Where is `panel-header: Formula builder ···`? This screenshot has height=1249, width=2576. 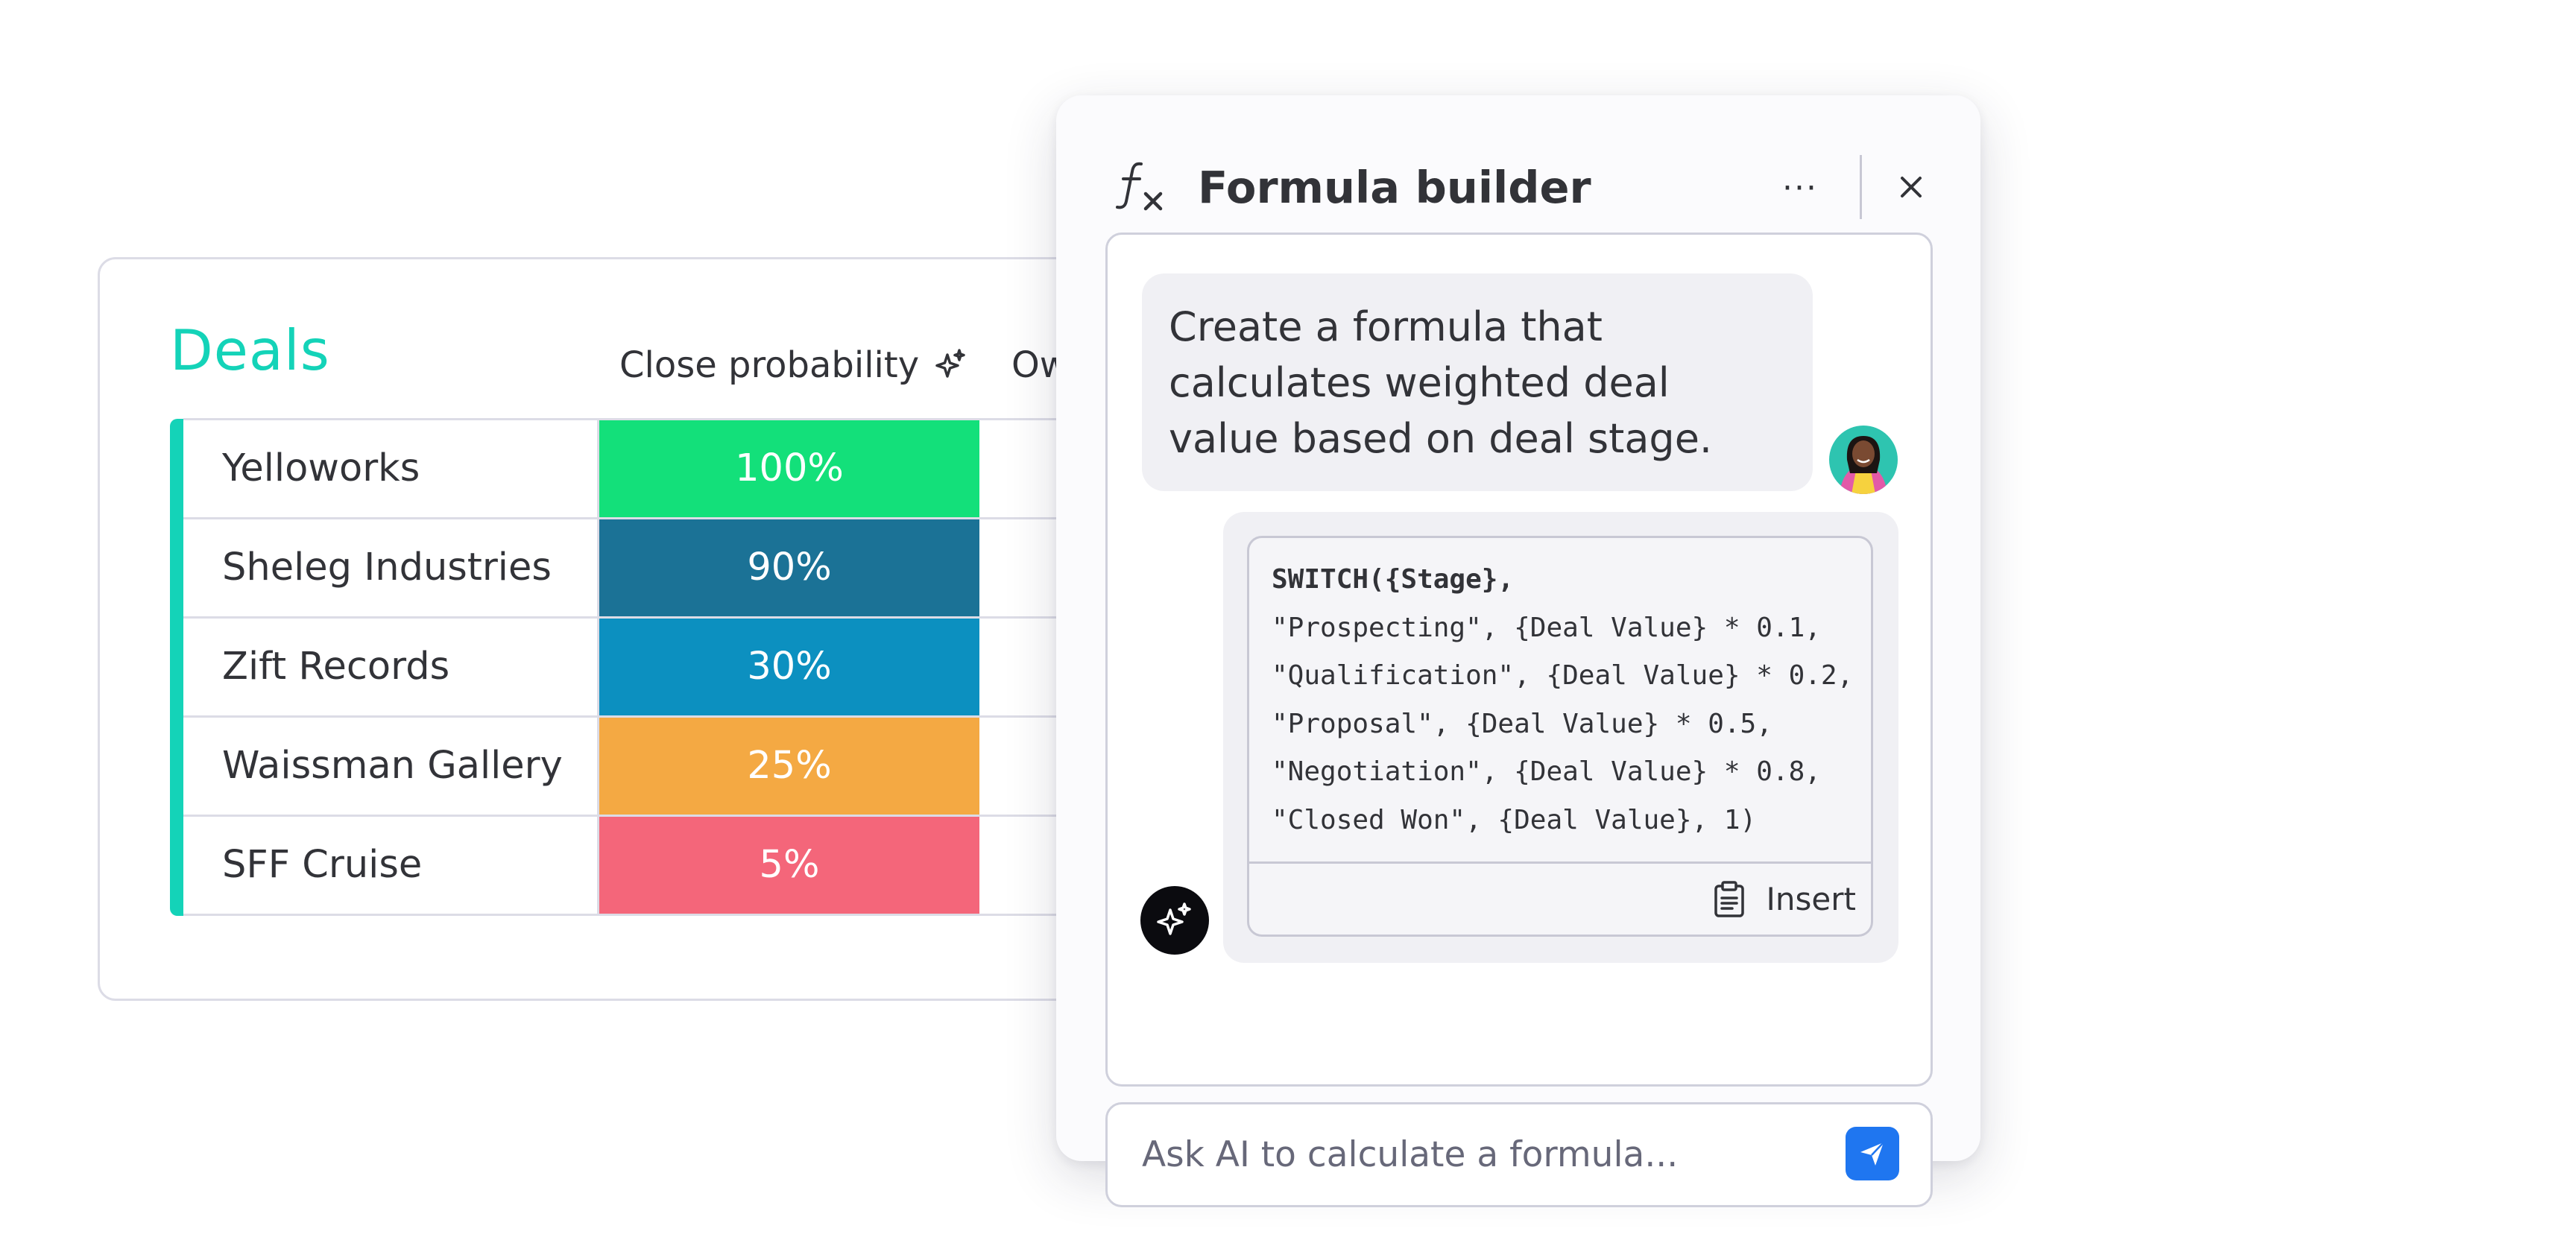 panel-header: Formula builder ··· is located at coordinates (1524, 187).